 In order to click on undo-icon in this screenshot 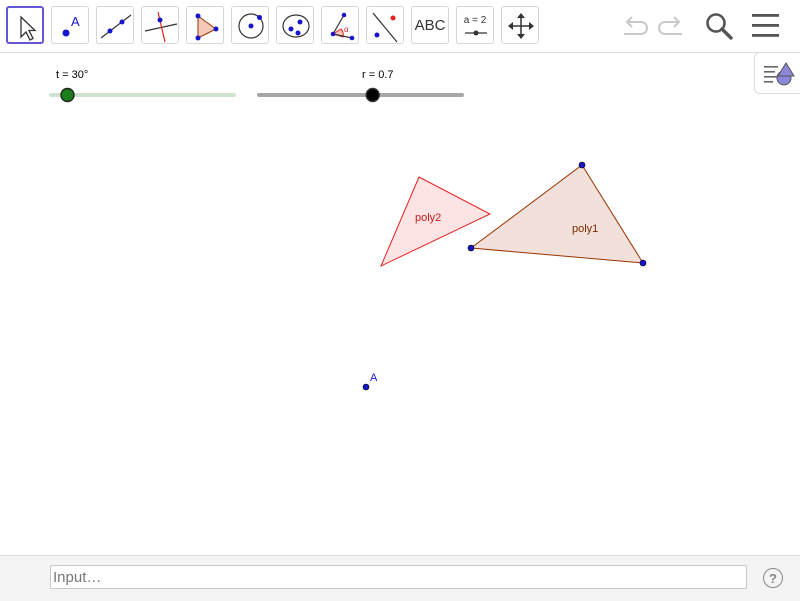, I will do `click(636, 25)`.